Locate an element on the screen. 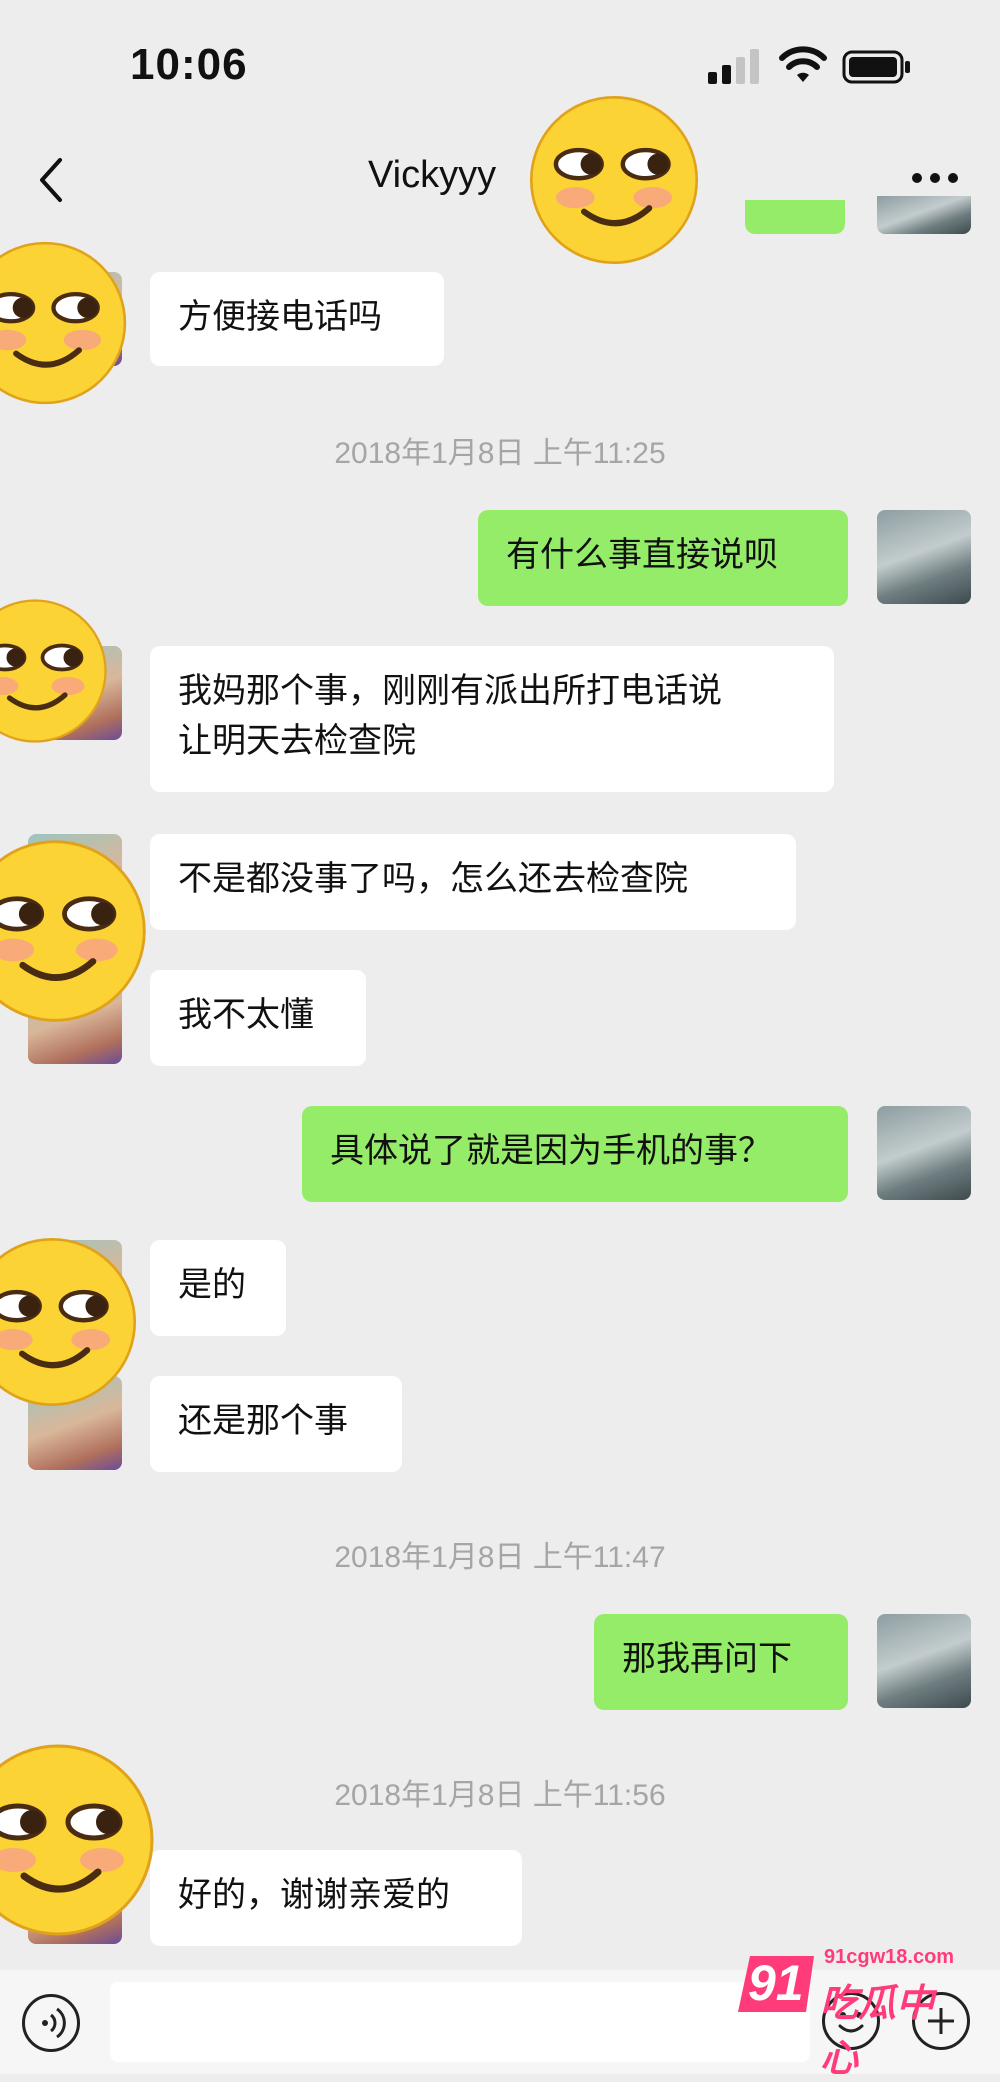 This screenshot has width=1000, height=2082. watermark-site: 91cgw18.com is located at coordinates (889, 1957).